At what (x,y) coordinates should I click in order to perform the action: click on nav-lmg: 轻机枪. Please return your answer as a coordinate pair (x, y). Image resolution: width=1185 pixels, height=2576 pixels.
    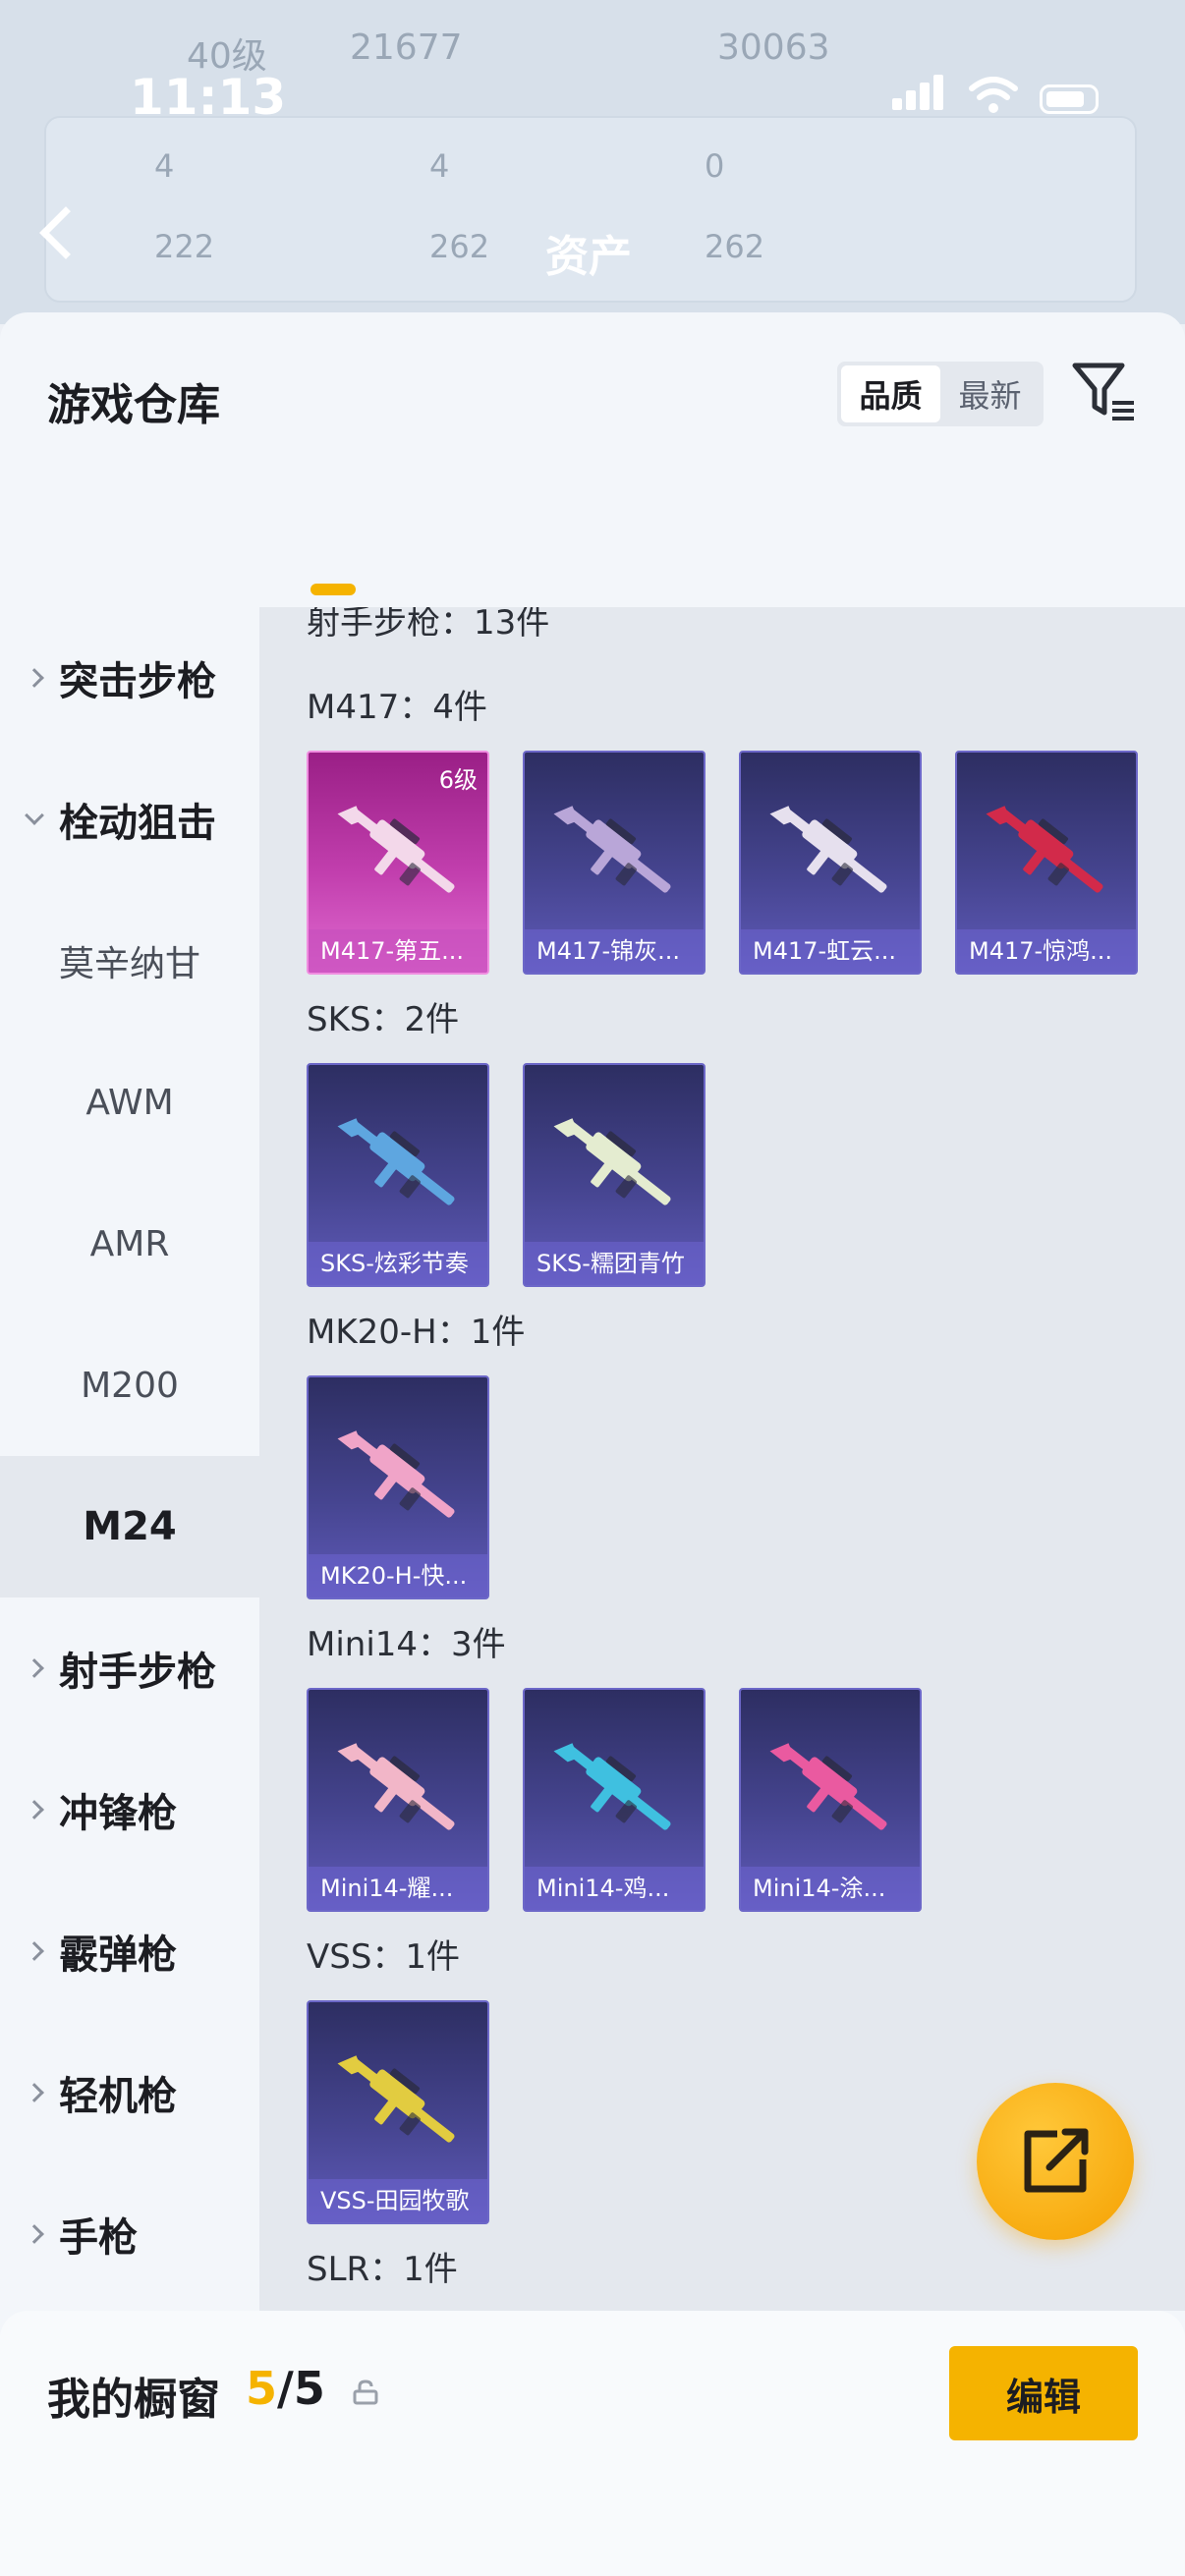
    Looking at the image, I should click on (130, 2092).